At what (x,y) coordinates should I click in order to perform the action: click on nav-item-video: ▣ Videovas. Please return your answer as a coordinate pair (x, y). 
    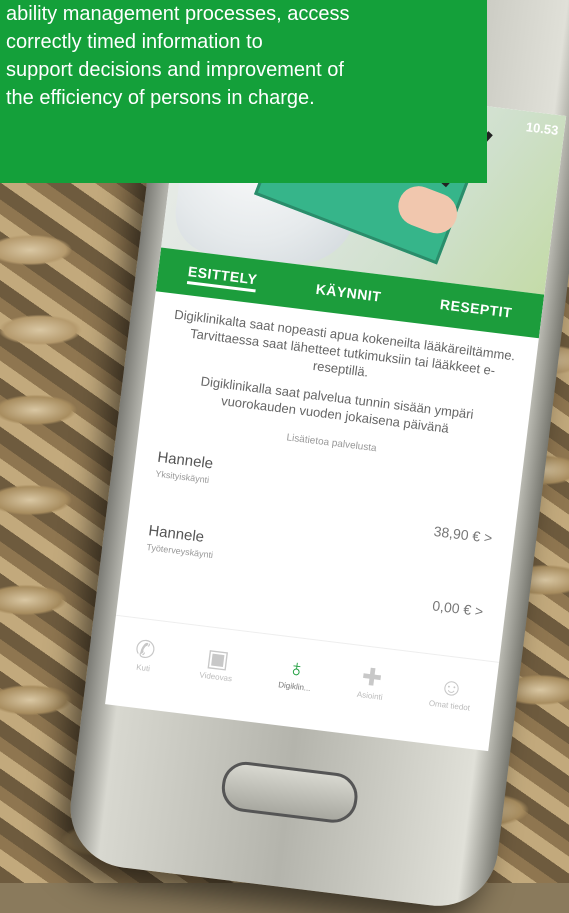
    Looking at the image, I should click on (217, 663).